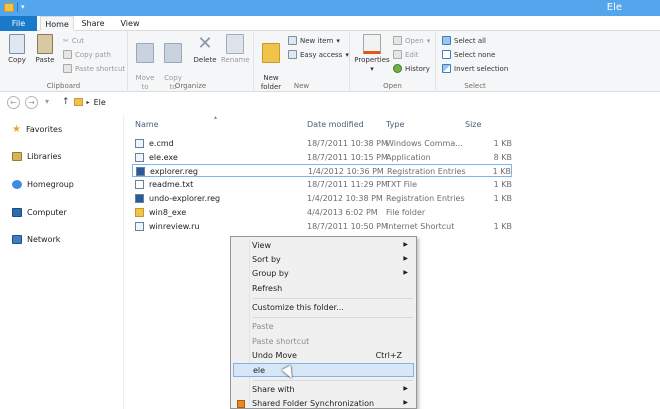  I want to click on properties-label: Properties, so click(372, 60).